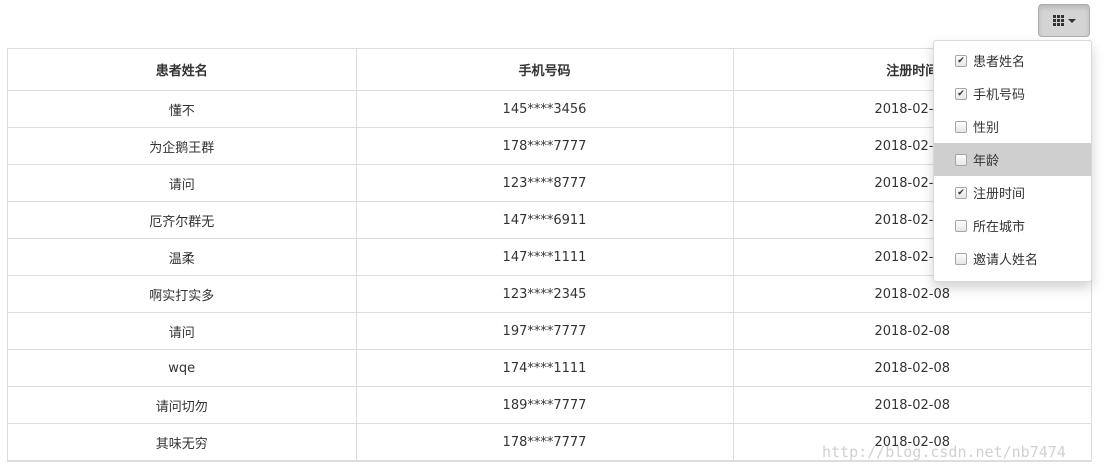  I want to click on cell-phone: 189****7777, so click(545, 405).